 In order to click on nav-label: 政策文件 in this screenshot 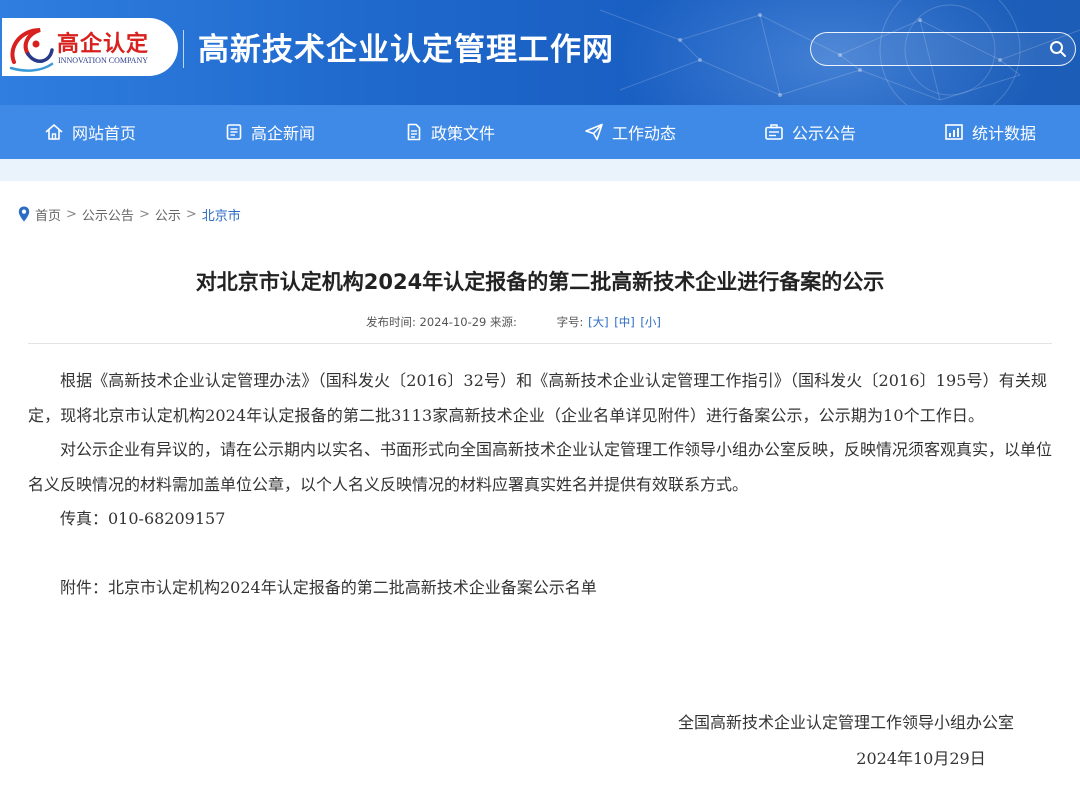, I will do `click(462, 133)`.